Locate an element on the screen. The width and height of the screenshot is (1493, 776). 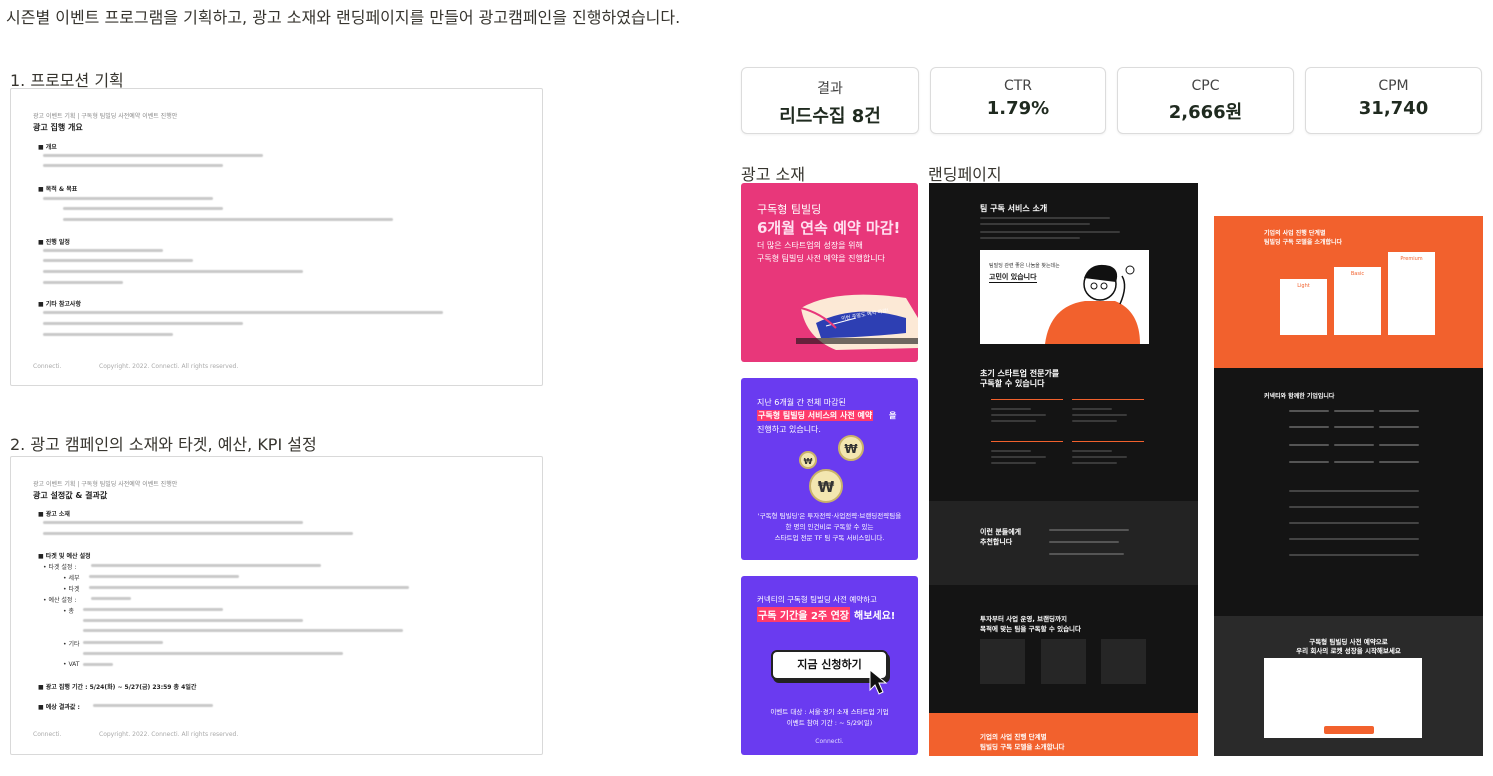
kpi-label: CPC is located at coordinates (1205, 86).